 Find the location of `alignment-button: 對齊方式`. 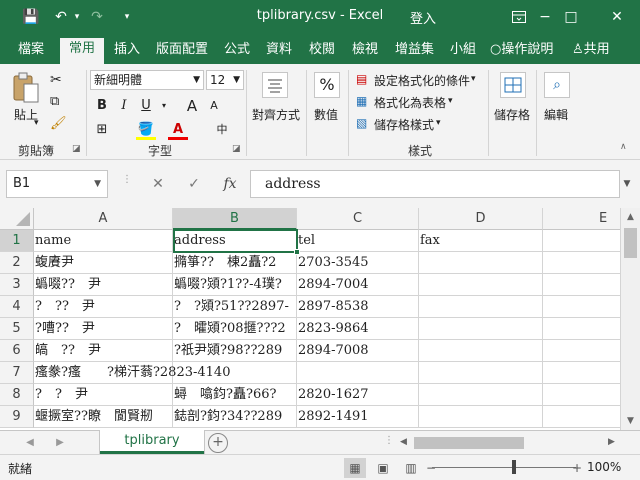

alignment-button: 對齊方式 is located at coordinates (276, 114).